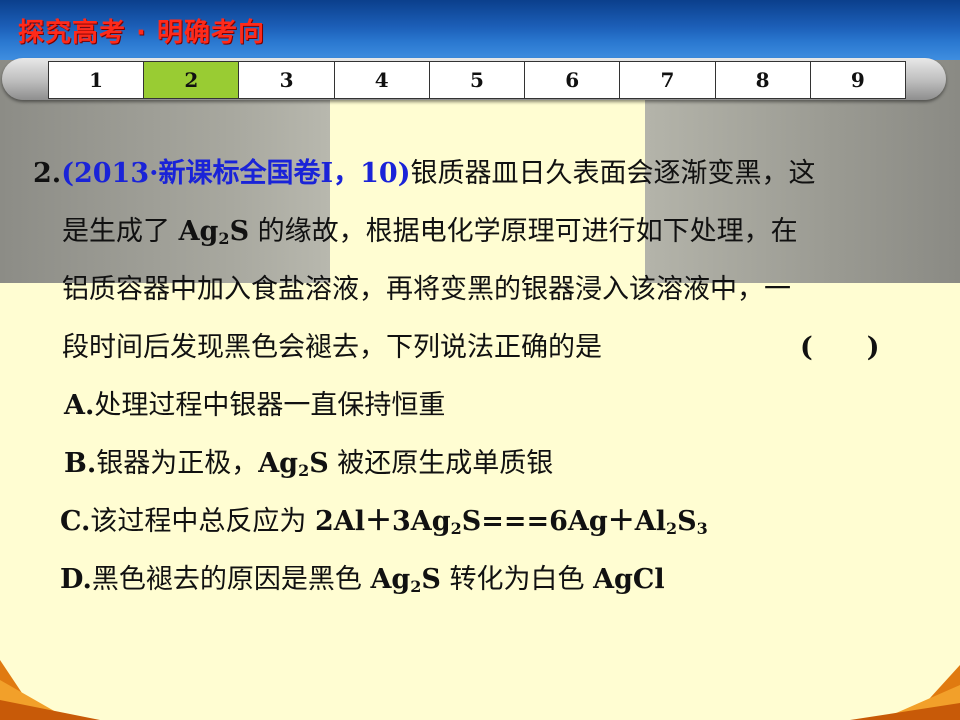  I want to click on option-a: A.处理过程中银器一直保持恒重, so click(254, 406).